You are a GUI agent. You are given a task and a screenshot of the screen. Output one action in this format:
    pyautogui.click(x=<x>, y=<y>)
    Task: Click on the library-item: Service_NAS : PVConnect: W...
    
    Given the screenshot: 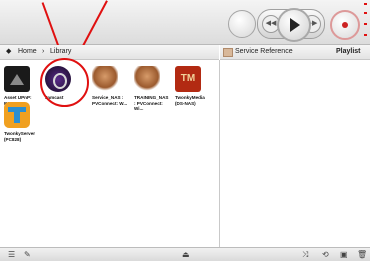 What is the action you would take?
    pyautogui.click(x=111, y=86)
    